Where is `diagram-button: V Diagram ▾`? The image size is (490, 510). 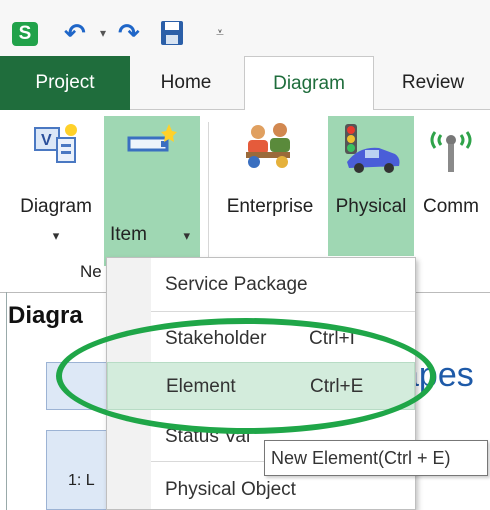 diagram-button: V Diagram ▾ is located at coordinates (56, 186).